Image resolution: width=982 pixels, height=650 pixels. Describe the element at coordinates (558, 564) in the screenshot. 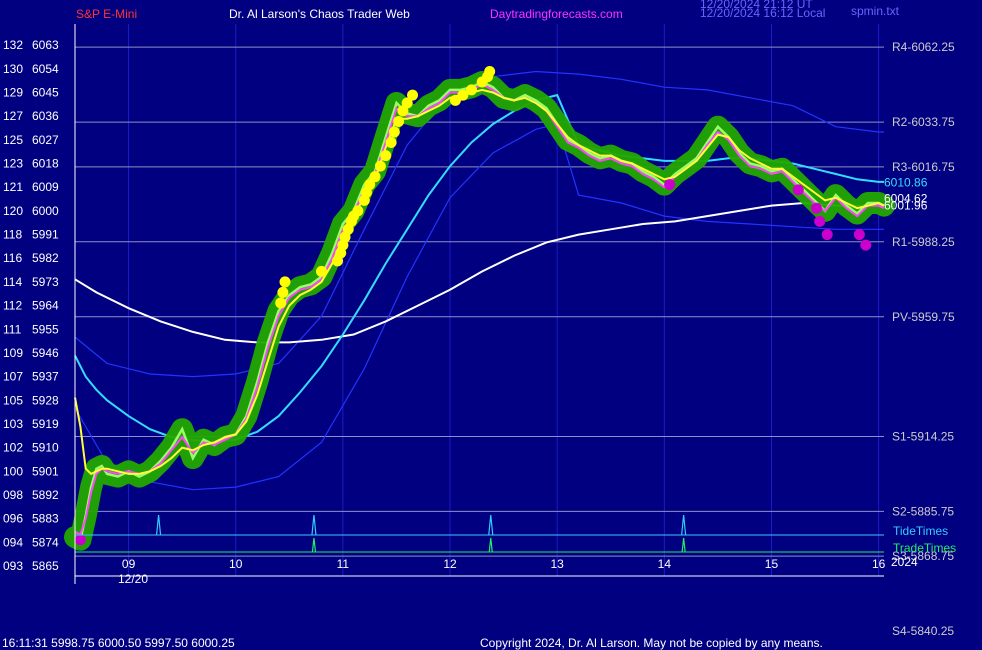

I see `x-tick-label-13: 13` at that location.